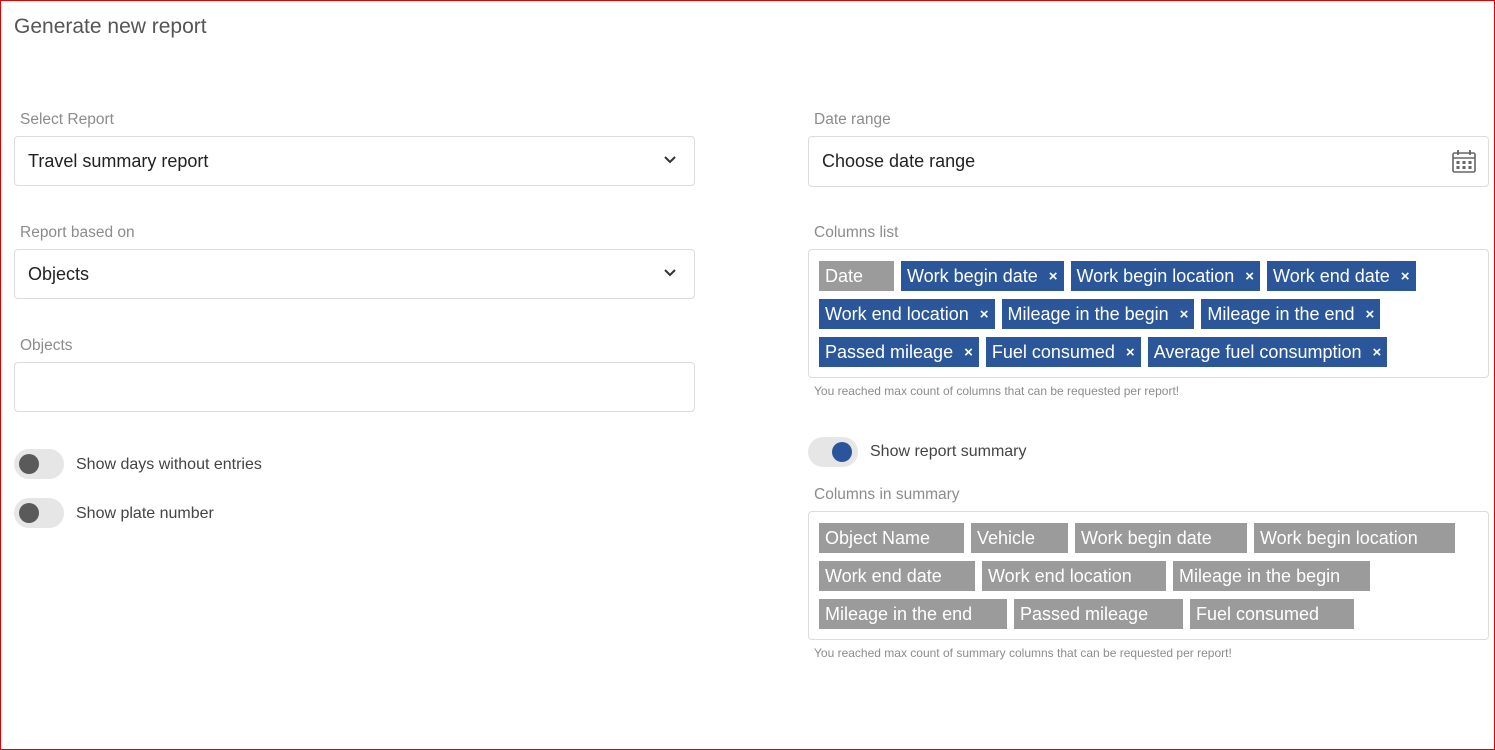 The width and height of the screenshot is (1495, 750). I want to click on column-tag: Work begin date ×, so click(982, 276).